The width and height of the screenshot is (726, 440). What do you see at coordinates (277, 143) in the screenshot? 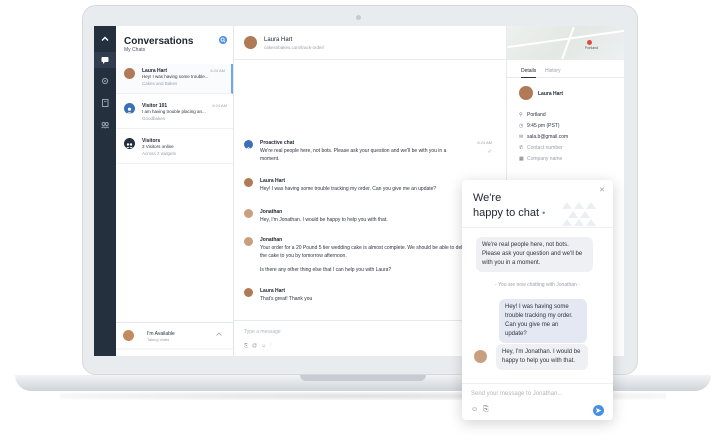
I see `message-author: Proactive chat` at bounding box center [277, 143].